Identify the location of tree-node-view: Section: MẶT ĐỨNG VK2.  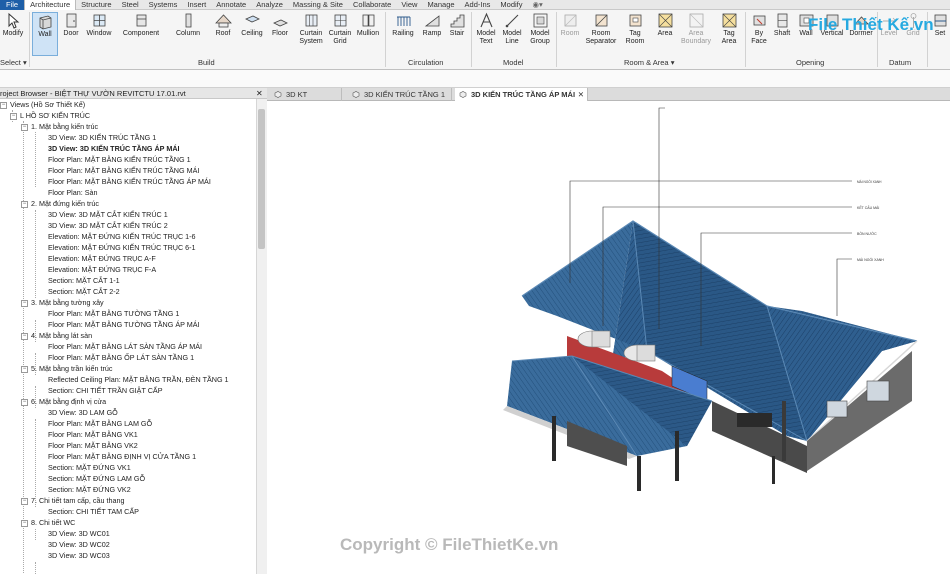
(89, 489).